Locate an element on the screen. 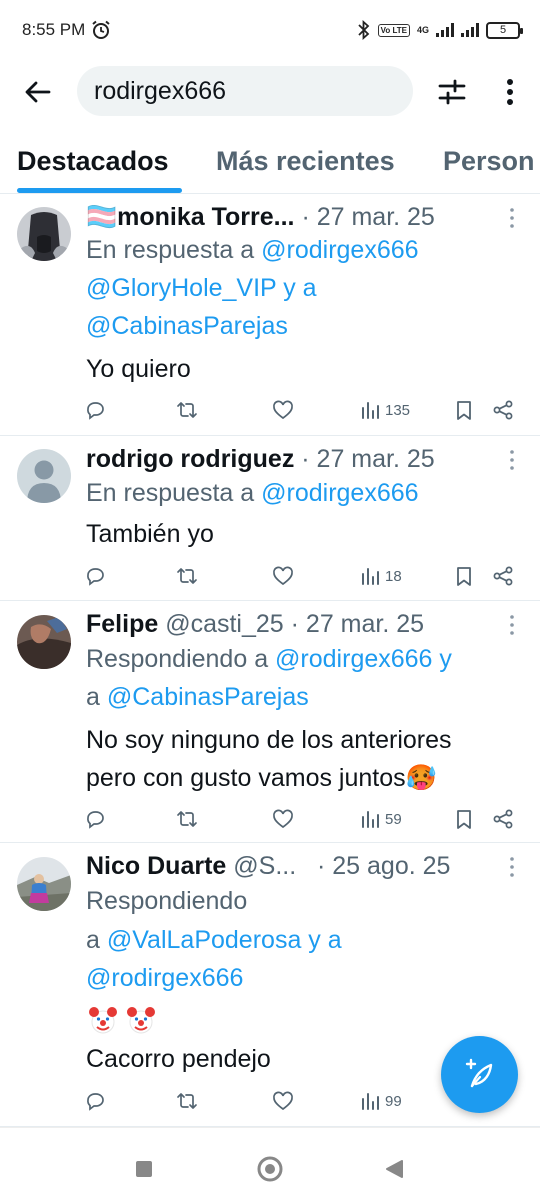 This screenshot has height=1200, width=540. tweet-actions: 135 is located at coordinates (270, 410).